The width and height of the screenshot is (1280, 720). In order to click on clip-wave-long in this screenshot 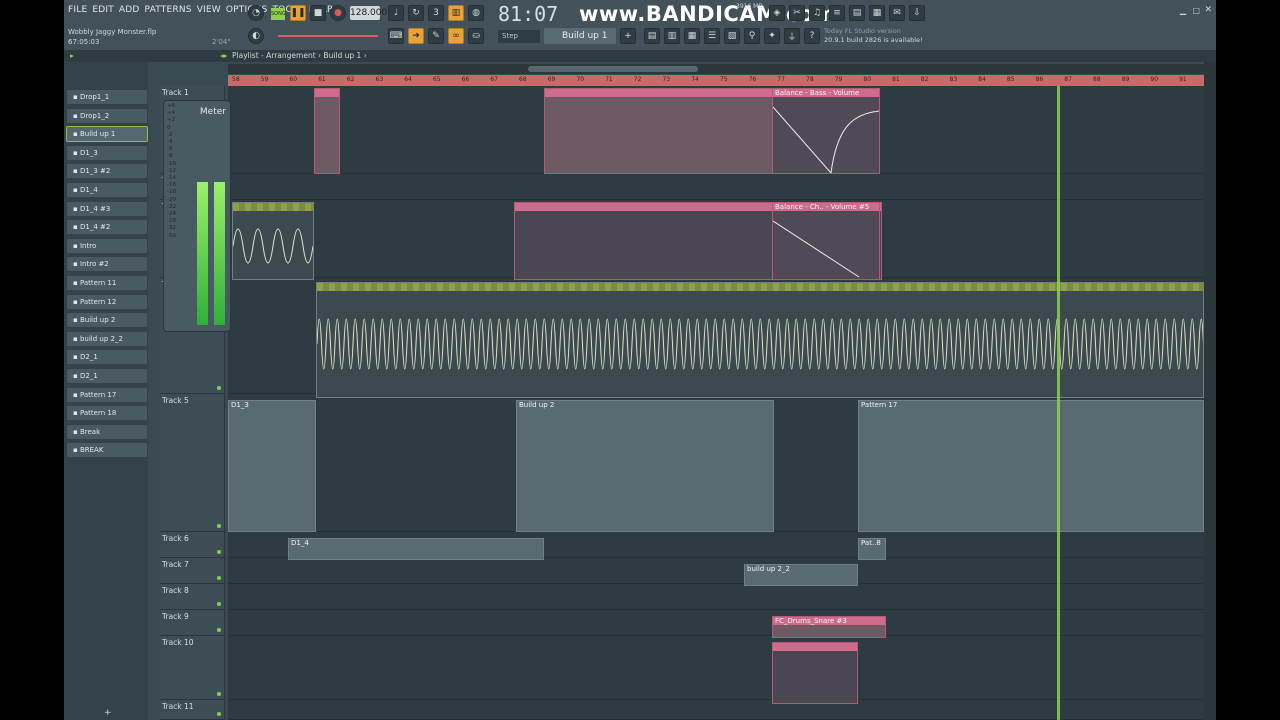, I will do `click(760, 340)`.